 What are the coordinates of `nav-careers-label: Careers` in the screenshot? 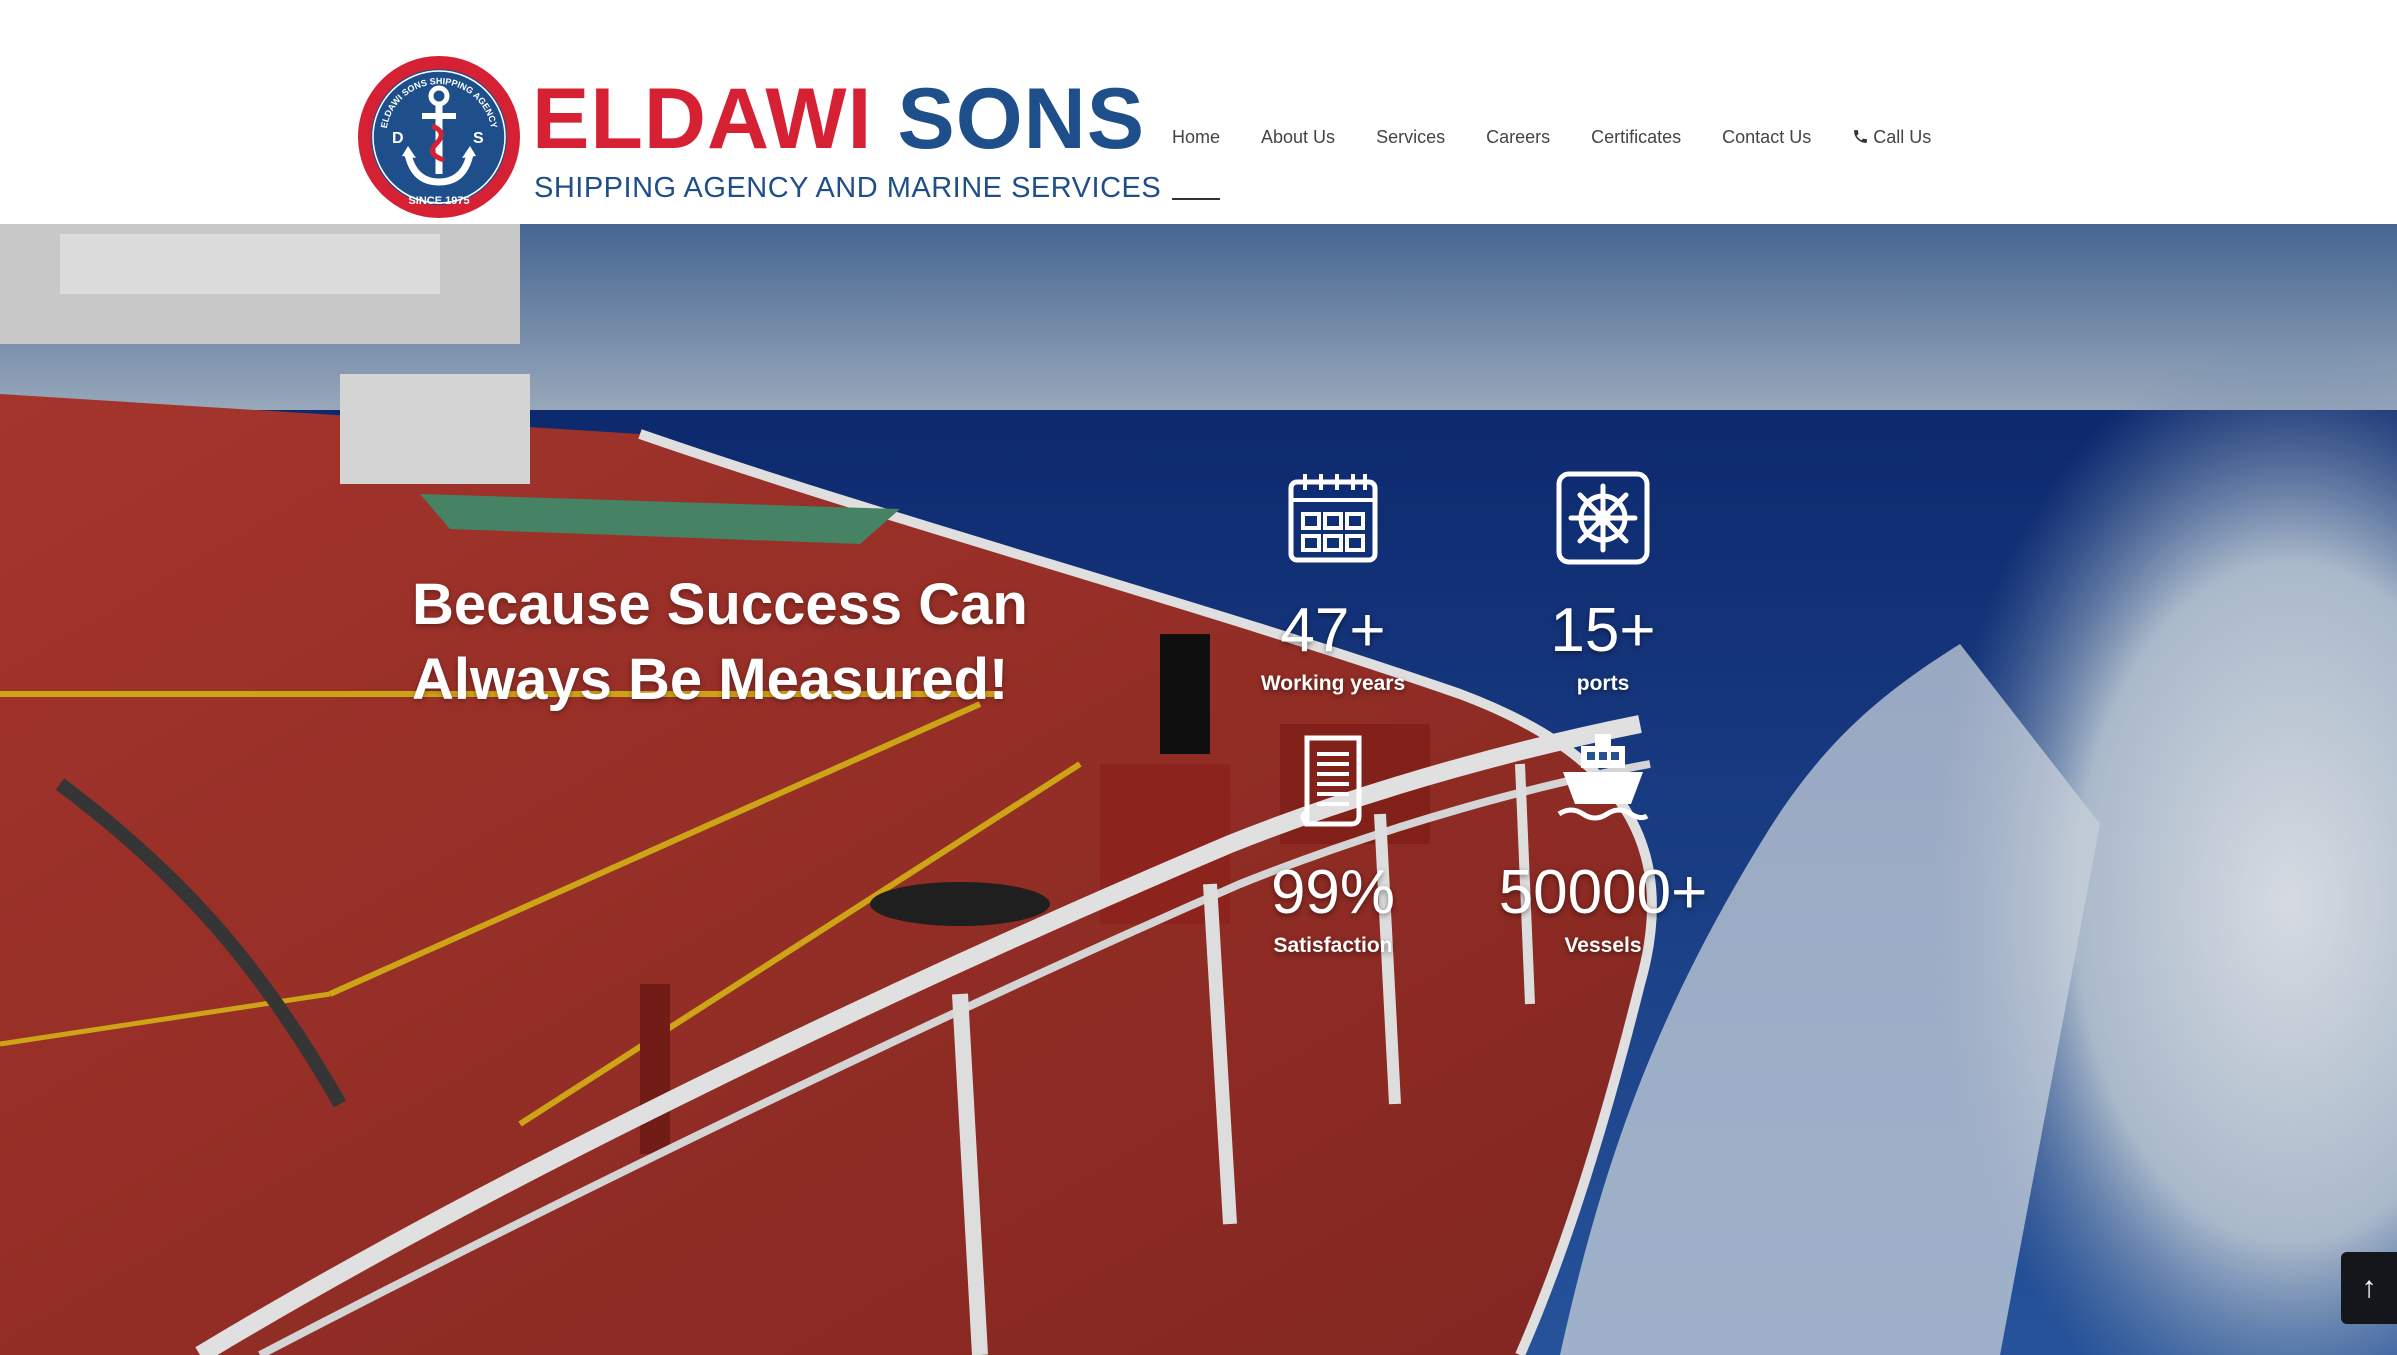 It's located at (1518, 137).